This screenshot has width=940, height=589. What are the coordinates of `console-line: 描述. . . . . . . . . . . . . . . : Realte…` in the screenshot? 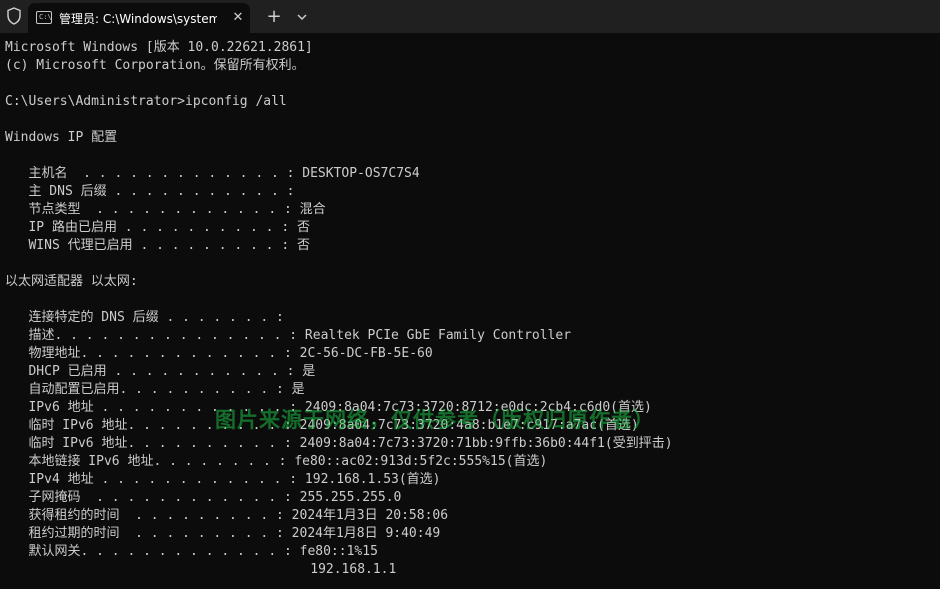 It's located at (288, 335).